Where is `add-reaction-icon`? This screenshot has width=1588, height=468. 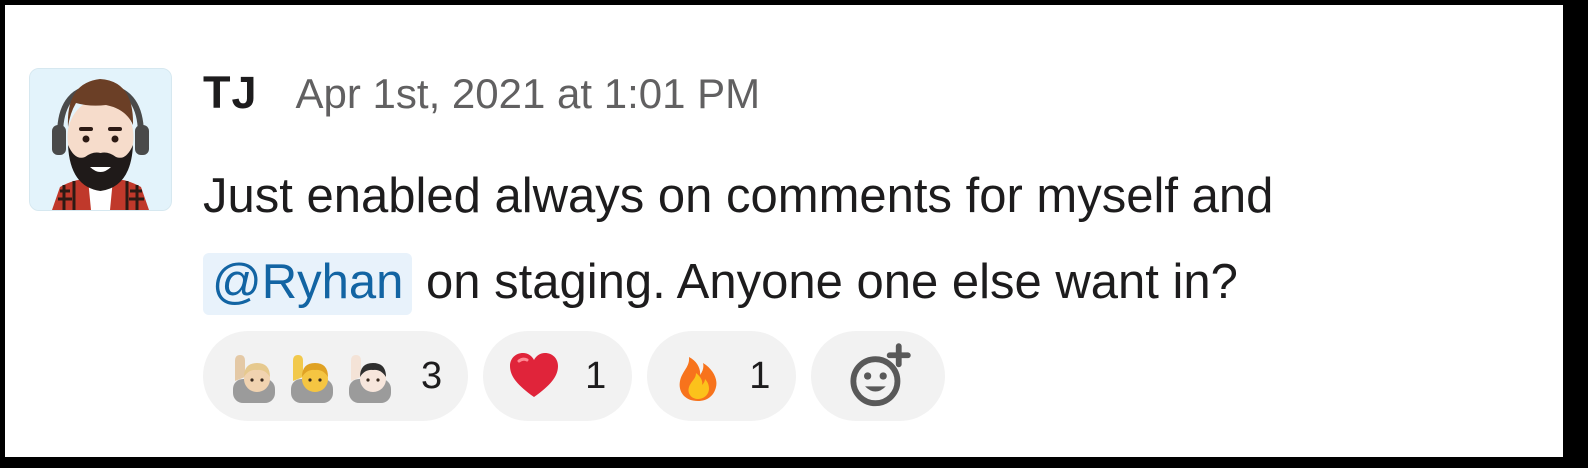 add-reaction-icon is located at coordinates (881, 375).